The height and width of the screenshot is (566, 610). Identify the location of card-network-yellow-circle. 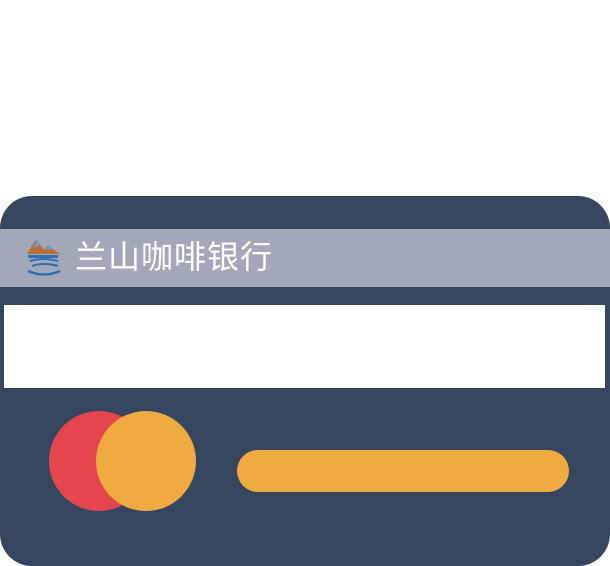
(146, 461).